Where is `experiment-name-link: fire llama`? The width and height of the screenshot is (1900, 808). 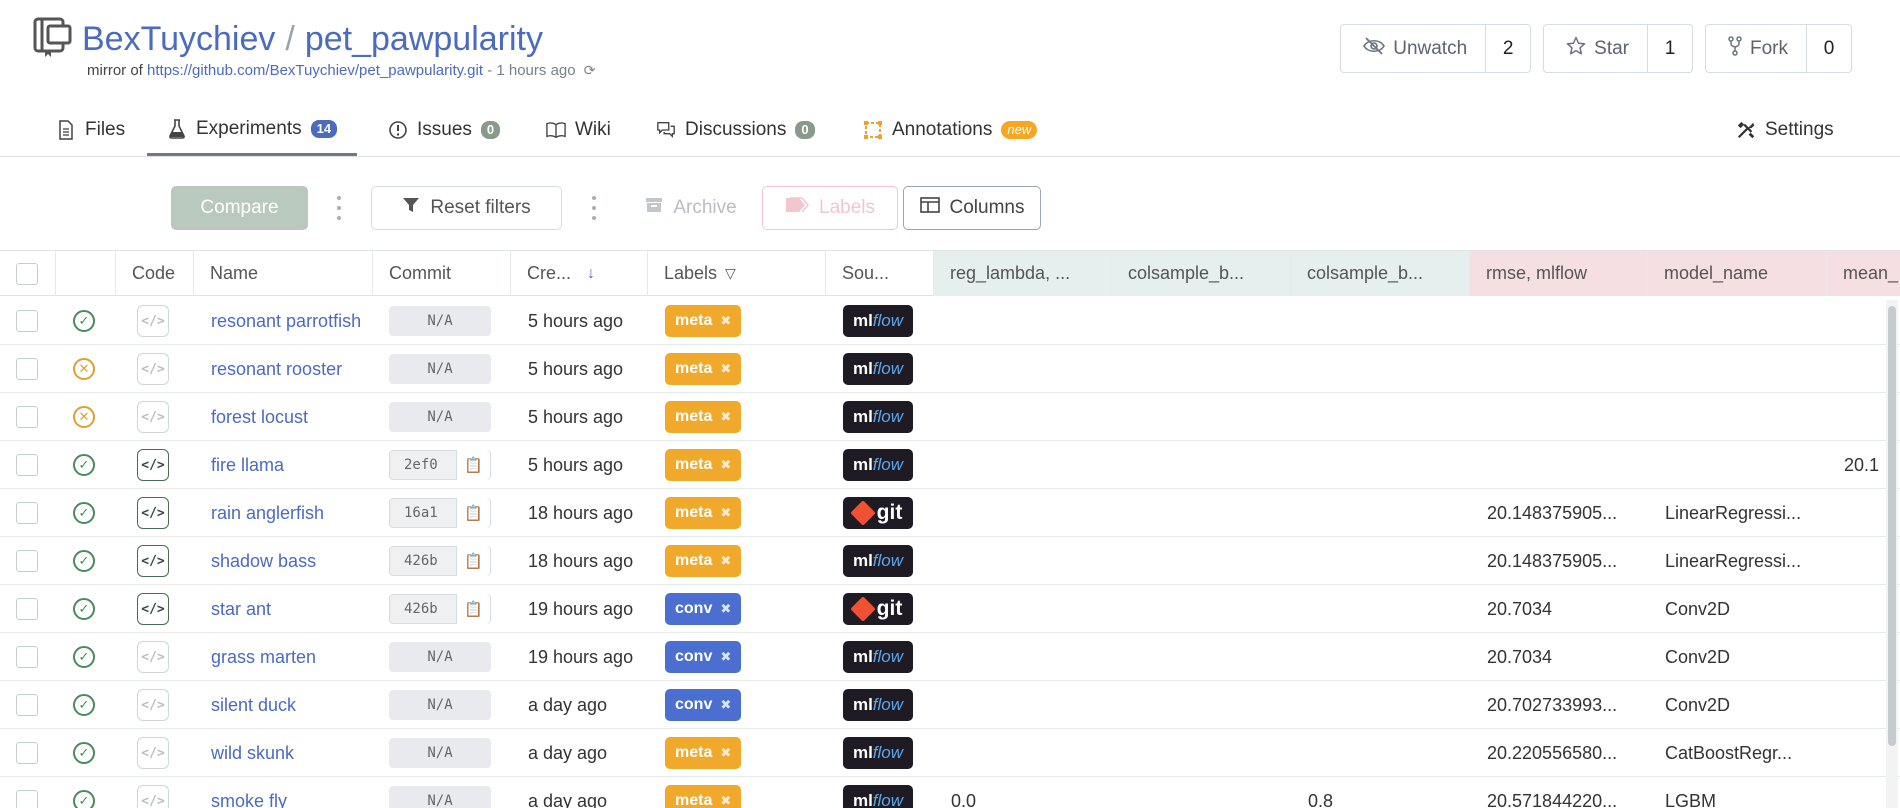 experiment-name-link: fire llama is located at coordinates (247, 465).